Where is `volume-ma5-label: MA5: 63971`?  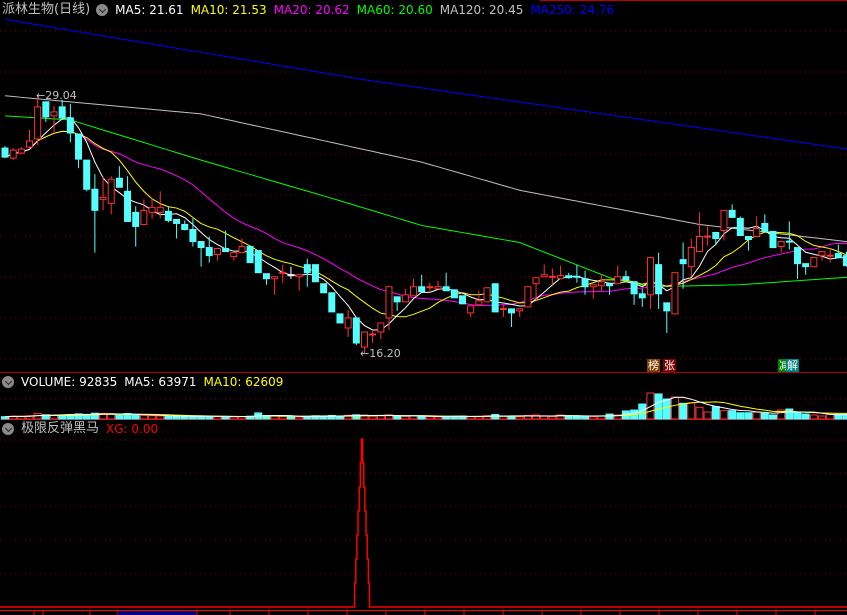 volume-ma5-label: MA5: 63971 is located at coordinates (160, 382).